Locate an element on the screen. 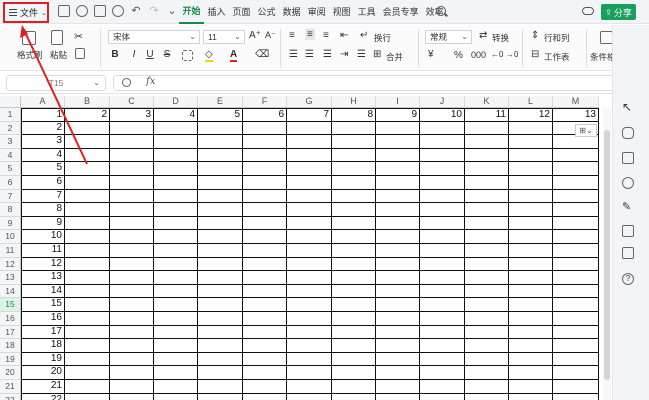  clear-format-icon: ⌫ is located at coordinates (262, 54).